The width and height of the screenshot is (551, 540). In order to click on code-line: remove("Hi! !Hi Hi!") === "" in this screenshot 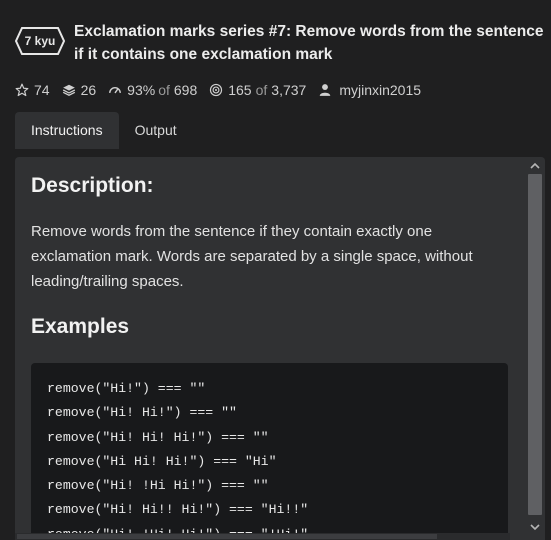, I will do `click(158, 486)`.